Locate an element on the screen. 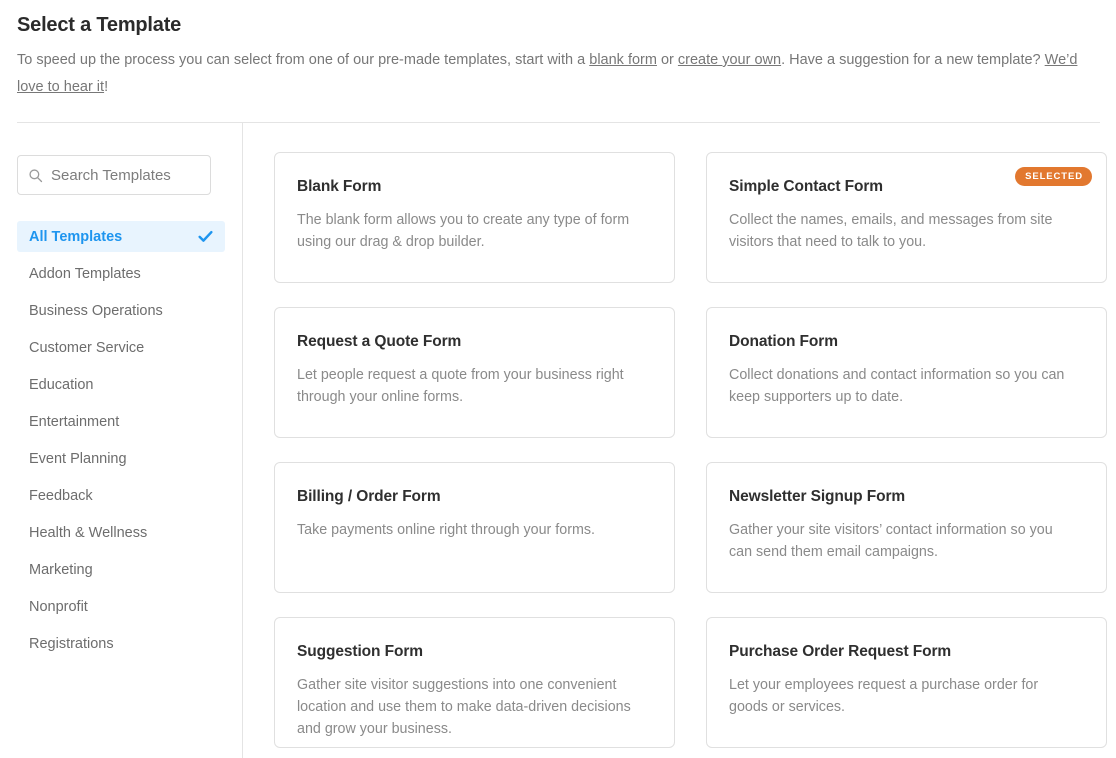 This screenshot has width=1116, height=758. search-input is located at coordinates (126, 175).